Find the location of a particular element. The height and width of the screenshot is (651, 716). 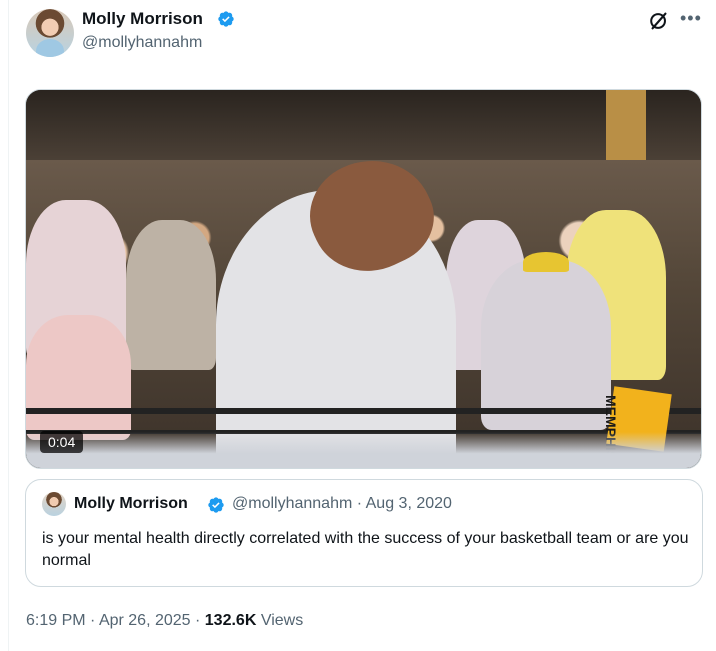

grok-icon is located at coordinates (659, 21).